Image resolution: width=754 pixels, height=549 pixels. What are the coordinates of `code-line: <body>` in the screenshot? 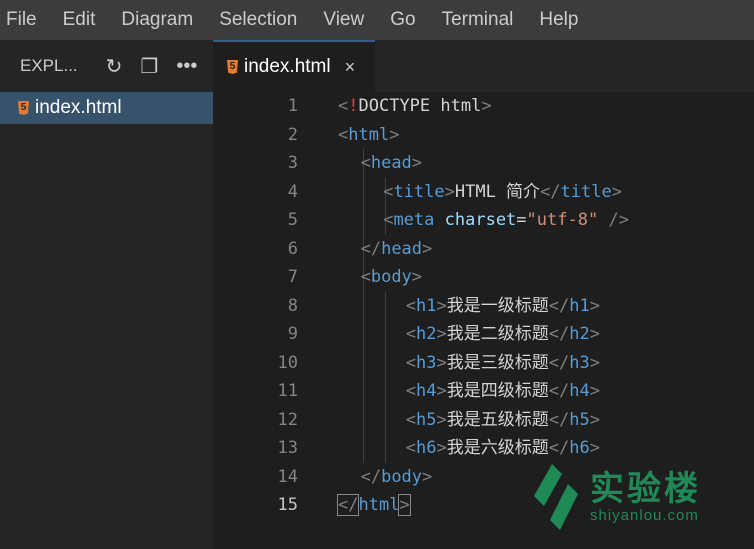 It's located at (391, 277).